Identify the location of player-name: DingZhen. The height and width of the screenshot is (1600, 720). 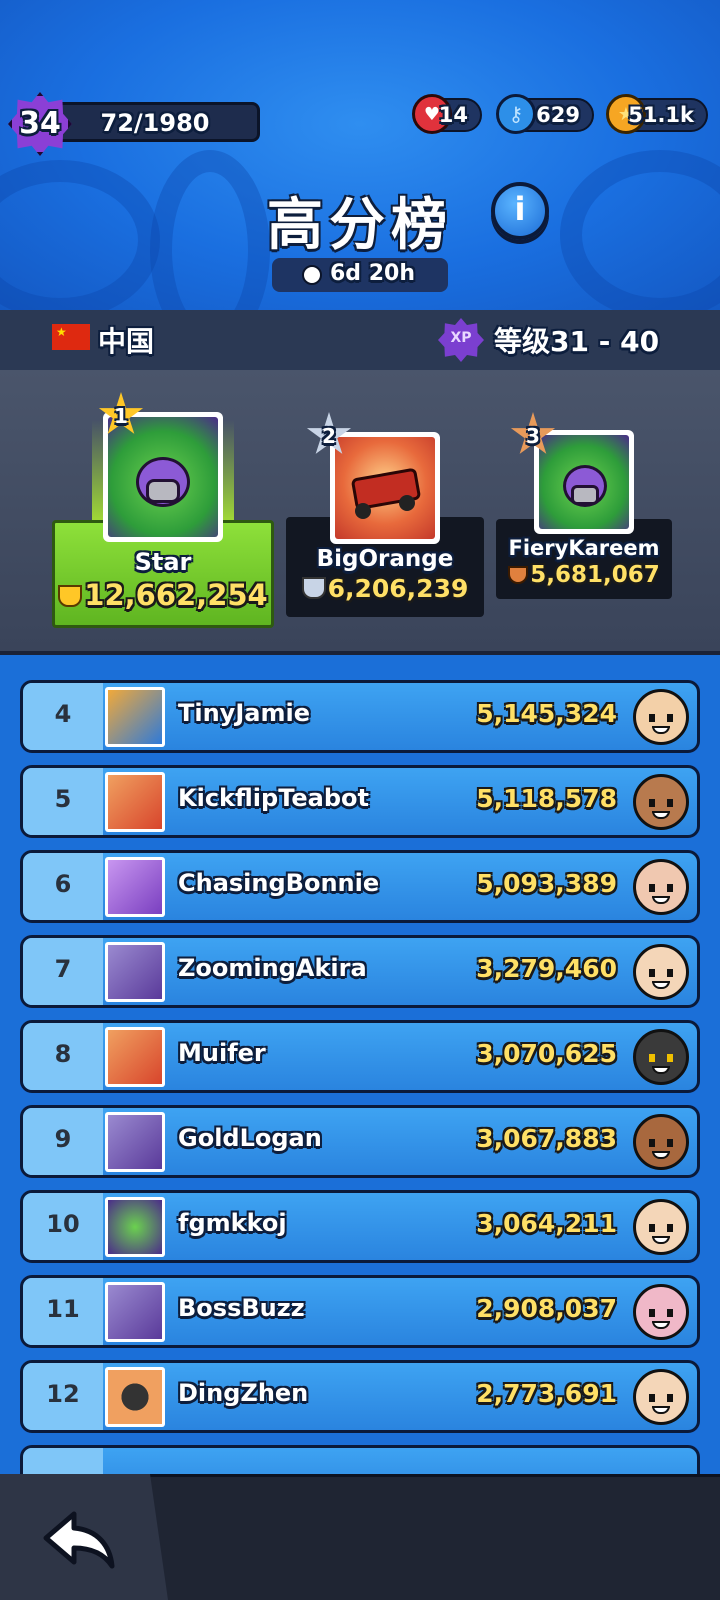
(243, 1393).